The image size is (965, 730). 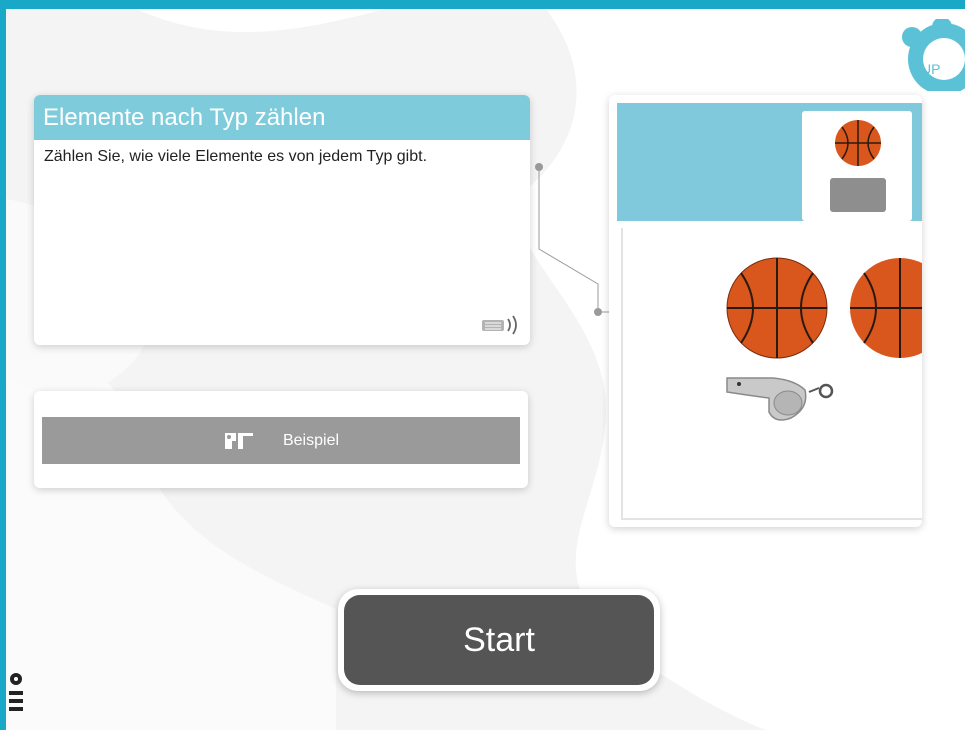 What do you see at coordinates (933, 55) in the screenshot?
I see `up-logo-icon: UP` at bounding box center [933, 55].